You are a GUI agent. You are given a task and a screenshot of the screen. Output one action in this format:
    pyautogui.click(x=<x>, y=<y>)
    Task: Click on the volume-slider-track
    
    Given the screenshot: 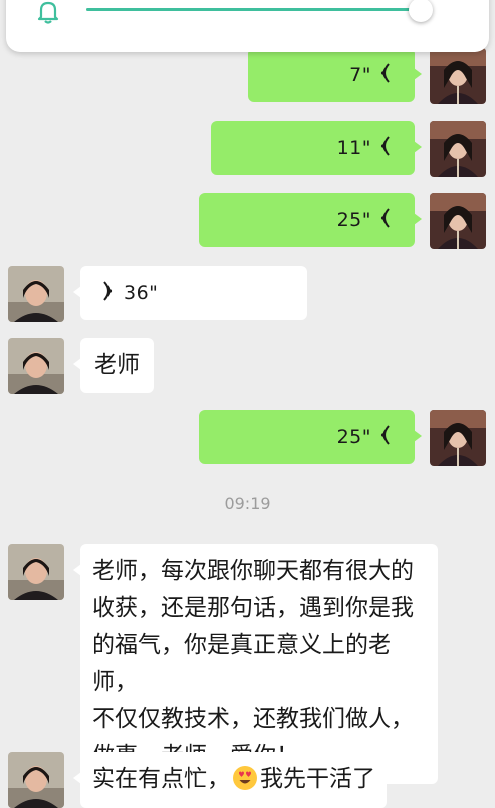 What is the action you would take?
    pyautogui.click(x=255, y=9)
    